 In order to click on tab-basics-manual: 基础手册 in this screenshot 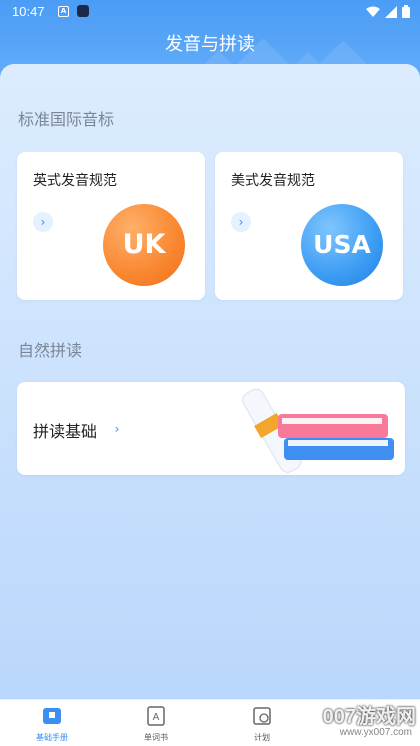, I will do `click(52, 724)`.